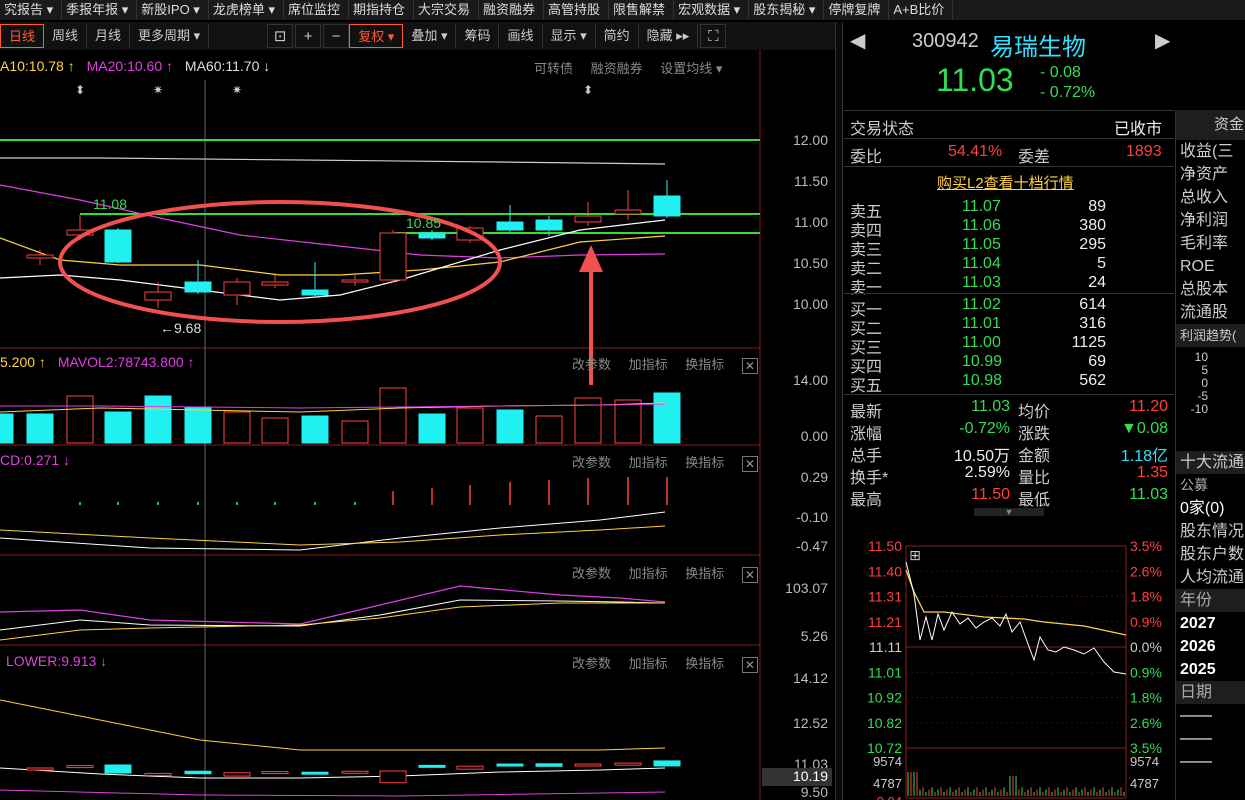 This screenshot has width=1245, height=800. I want to click on top-menu-item: 究报告 ▾, so click(31, 10).